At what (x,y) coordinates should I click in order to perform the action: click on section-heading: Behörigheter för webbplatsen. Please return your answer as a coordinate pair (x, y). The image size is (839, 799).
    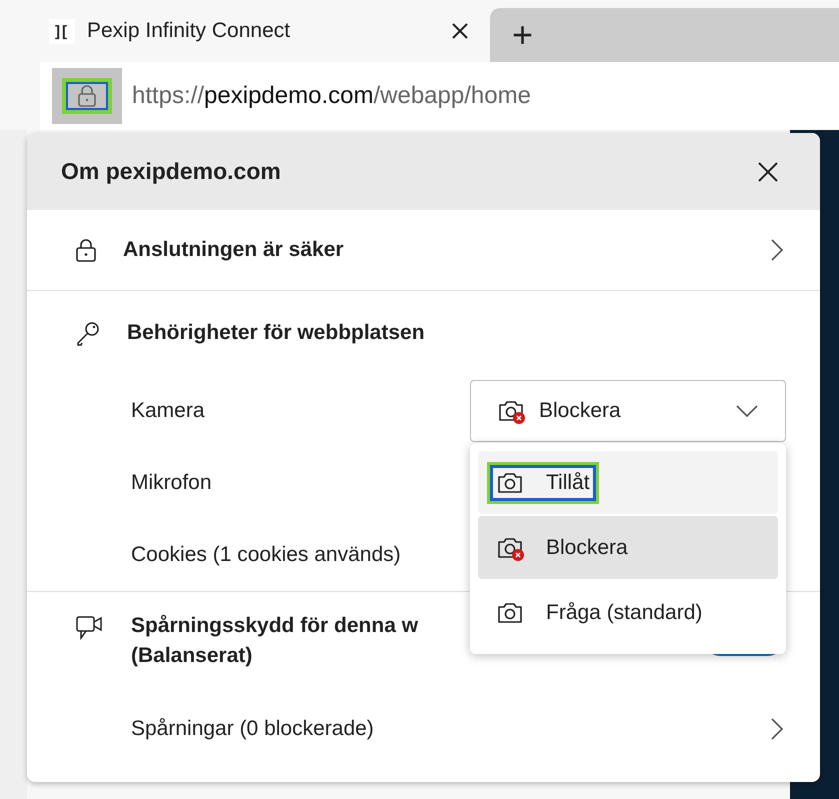
    Looking at the image, I should click on (276, 333).